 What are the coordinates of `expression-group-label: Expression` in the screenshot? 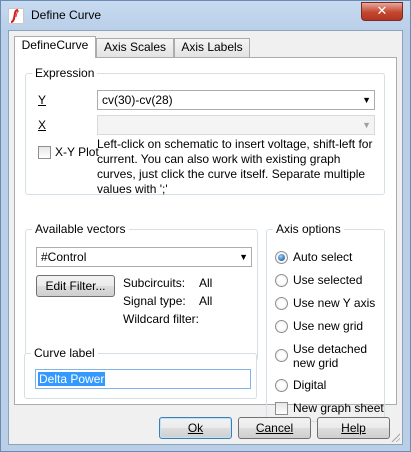 It's located at (65, 73).